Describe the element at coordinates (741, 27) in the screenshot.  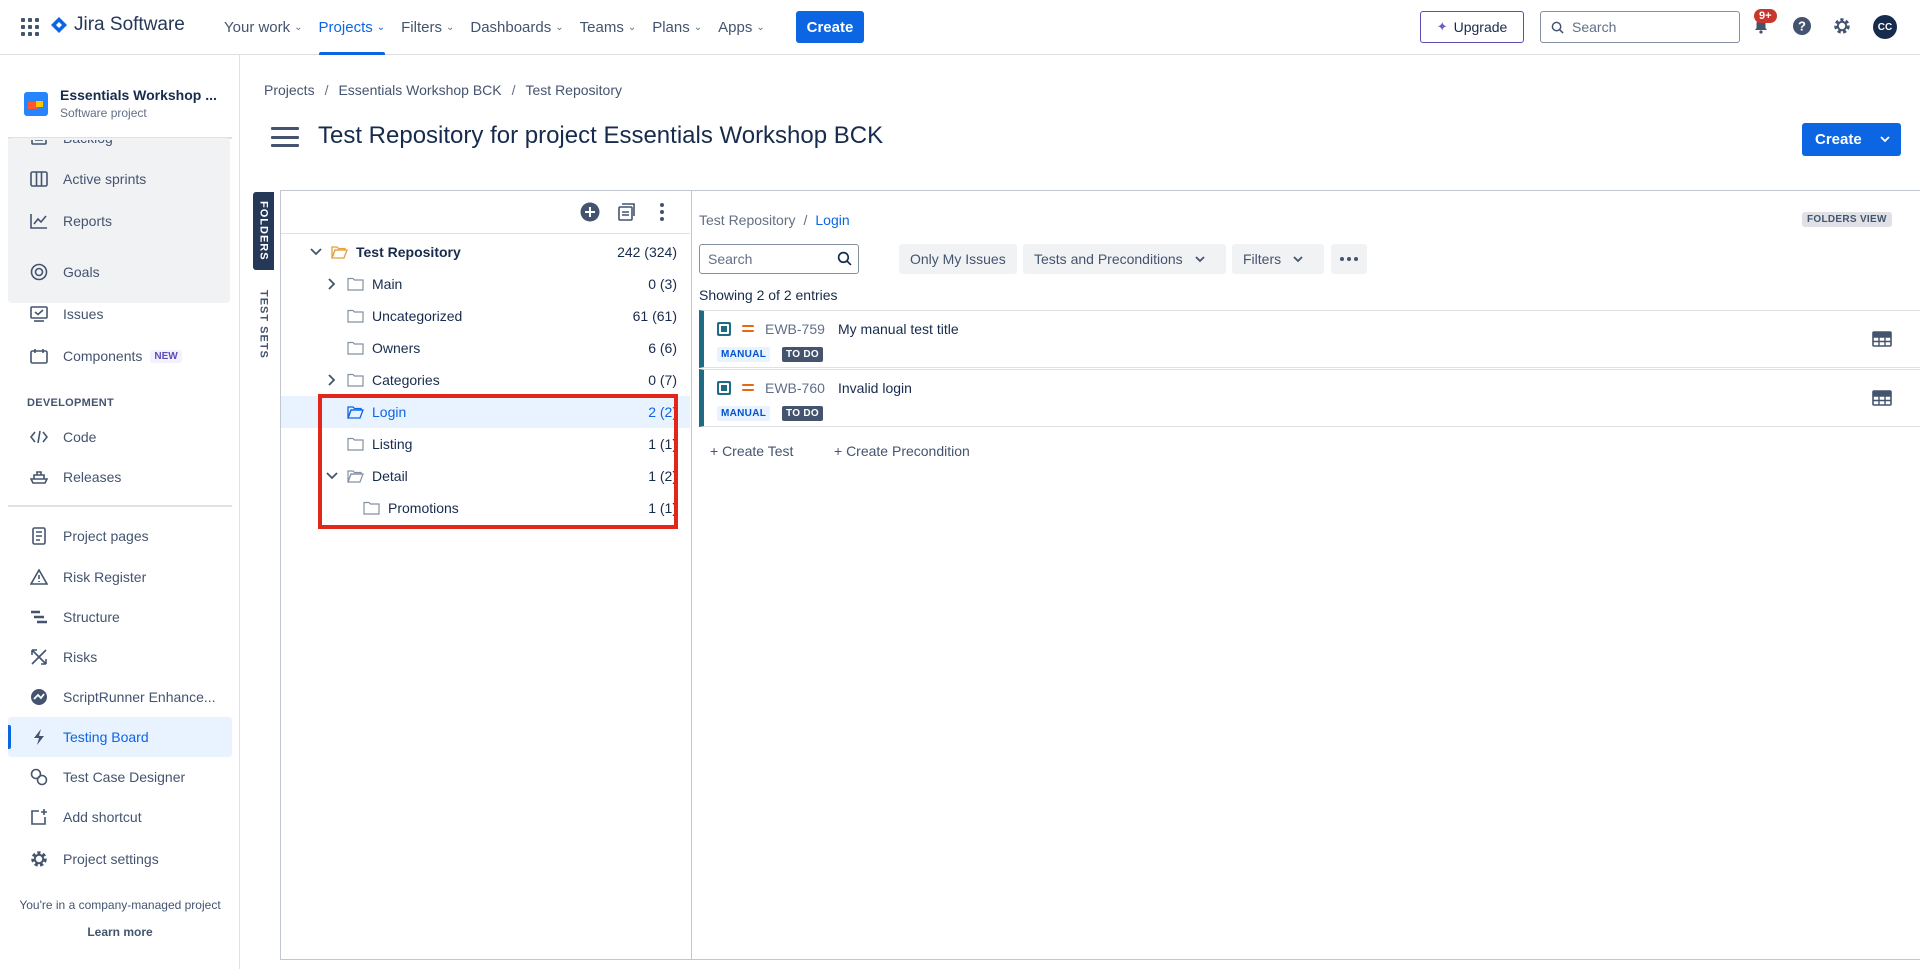
I see `nav-apps: Apps ⌄` at that location.